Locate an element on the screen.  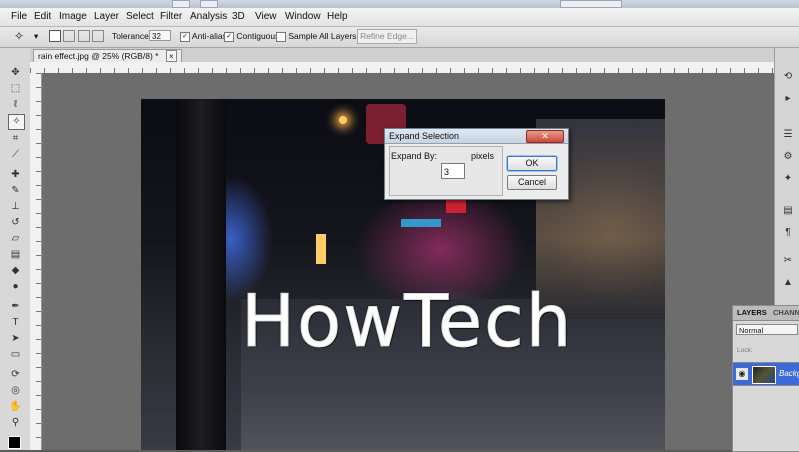
brush-tool-icon: ✎ is located at coordinates (15, 191).